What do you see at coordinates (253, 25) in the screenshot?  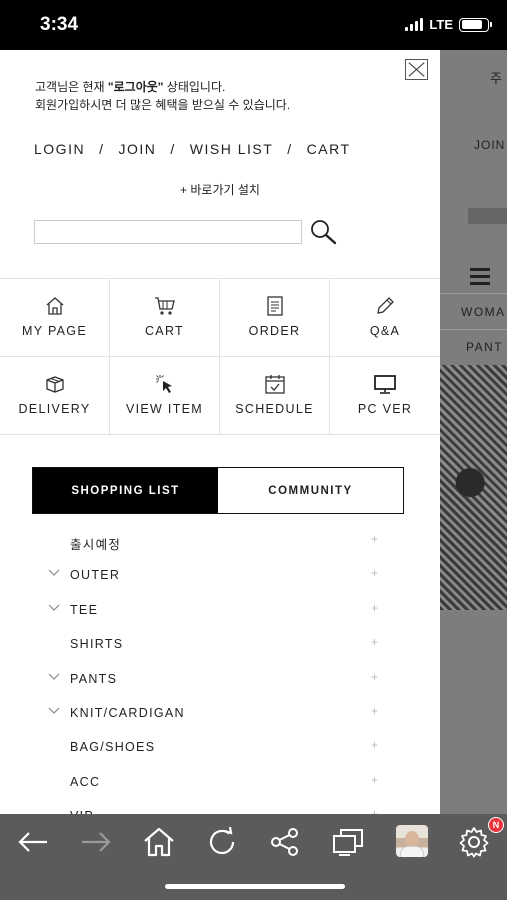 I see `status-bar: 3:34 LTE` at bounding box center [253, 25].